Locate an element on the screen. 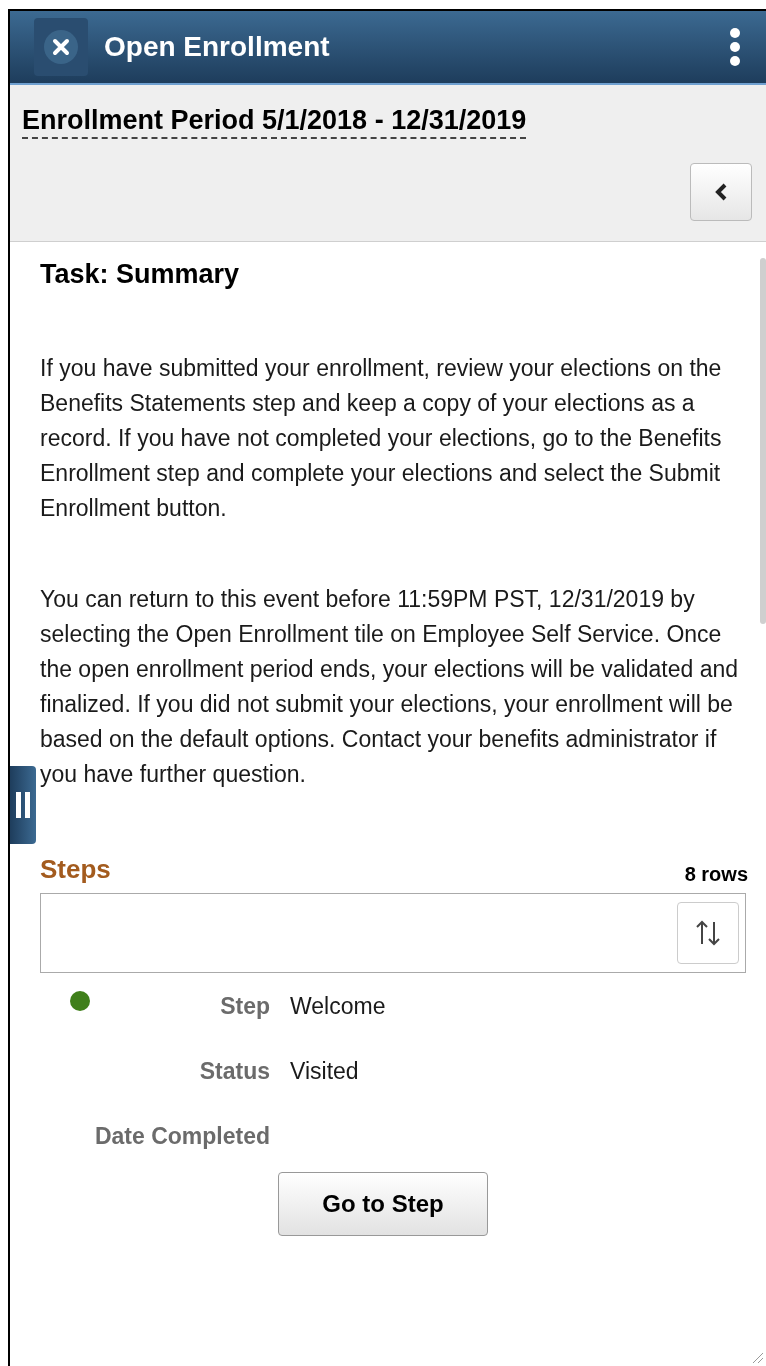  field-label: Status is located at coordinates (234, 1071).